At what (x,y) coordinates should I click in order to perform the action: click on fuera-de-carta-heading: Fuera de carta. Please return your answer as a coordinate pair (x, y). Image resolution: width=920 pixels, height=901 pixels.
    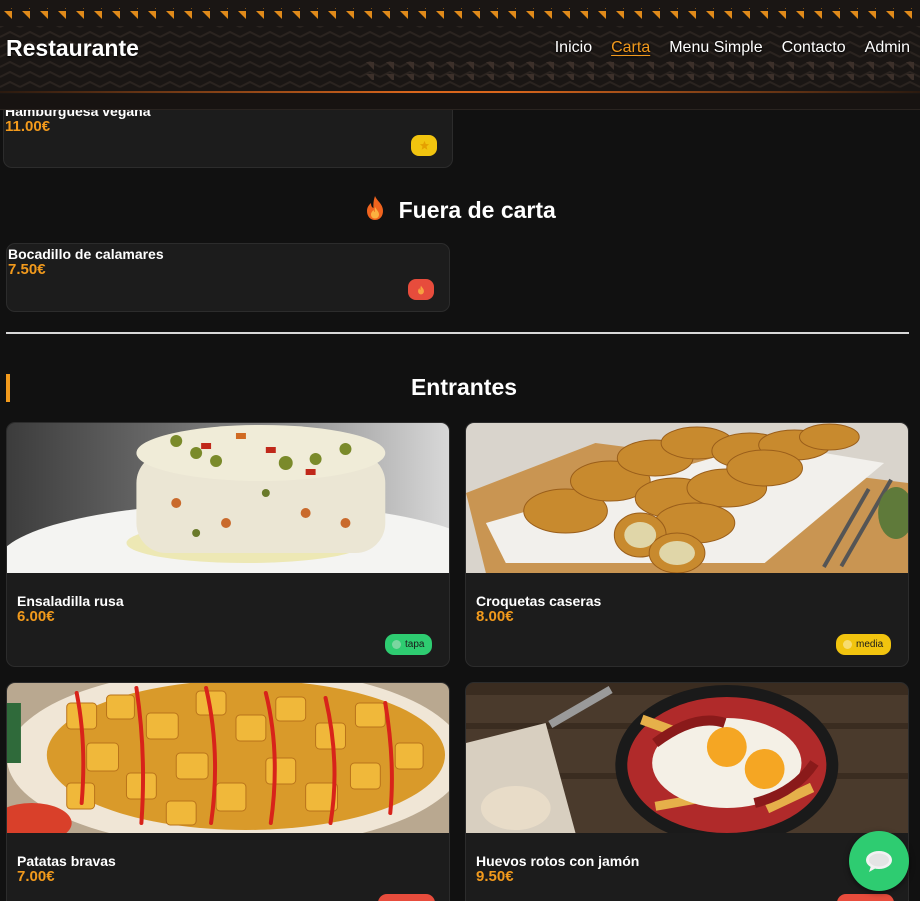
    Looking at the image, I should click on (460, 210).